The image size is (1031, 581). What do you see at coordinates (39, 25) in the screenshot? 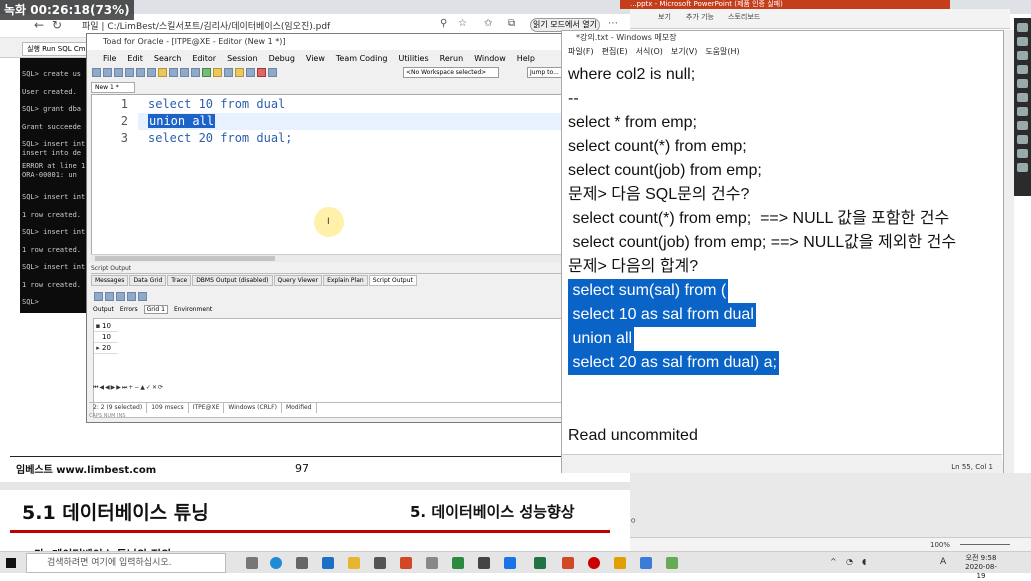
I see `back-icon: ←` at bounding box center [39, 25].